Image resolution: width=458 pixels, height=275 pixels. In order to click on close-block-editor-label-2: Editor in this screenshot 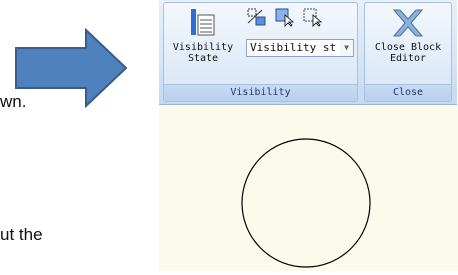, I will do `click(408, 58)`.